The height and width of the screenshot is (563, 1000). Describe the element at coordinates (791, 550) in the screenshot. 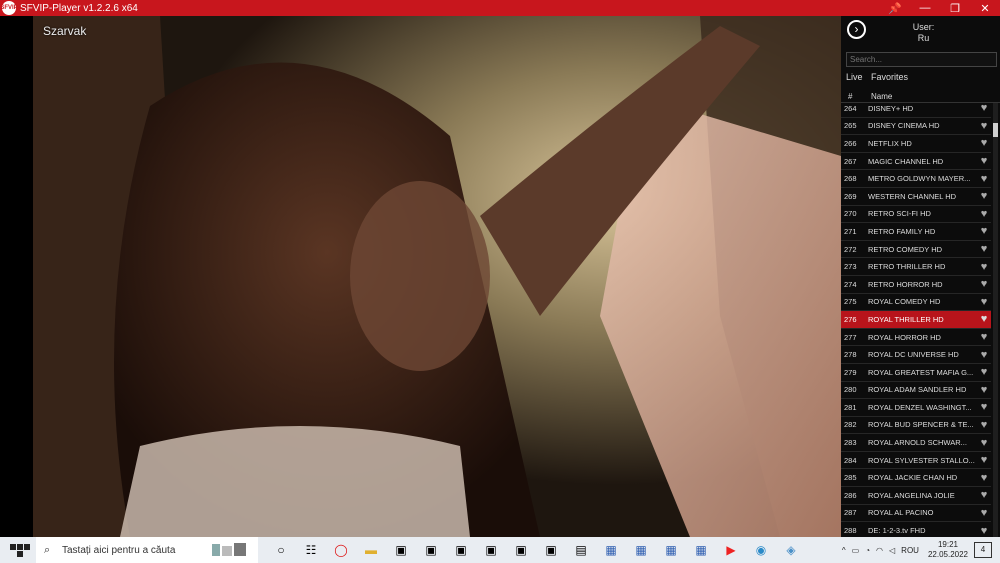

I see `app-icon-11: ◈` at that location.